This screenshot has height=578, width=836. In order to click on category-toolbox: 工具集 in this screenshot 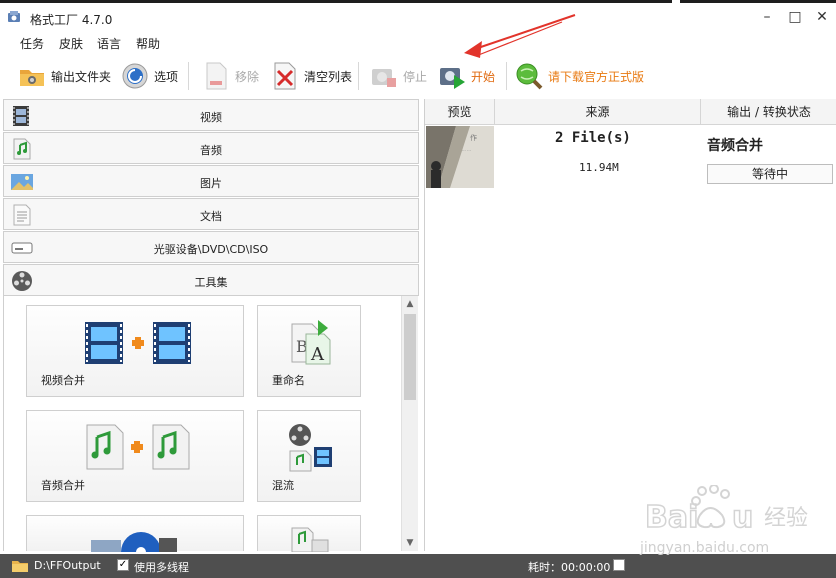, I will do `click(211, 280)`.